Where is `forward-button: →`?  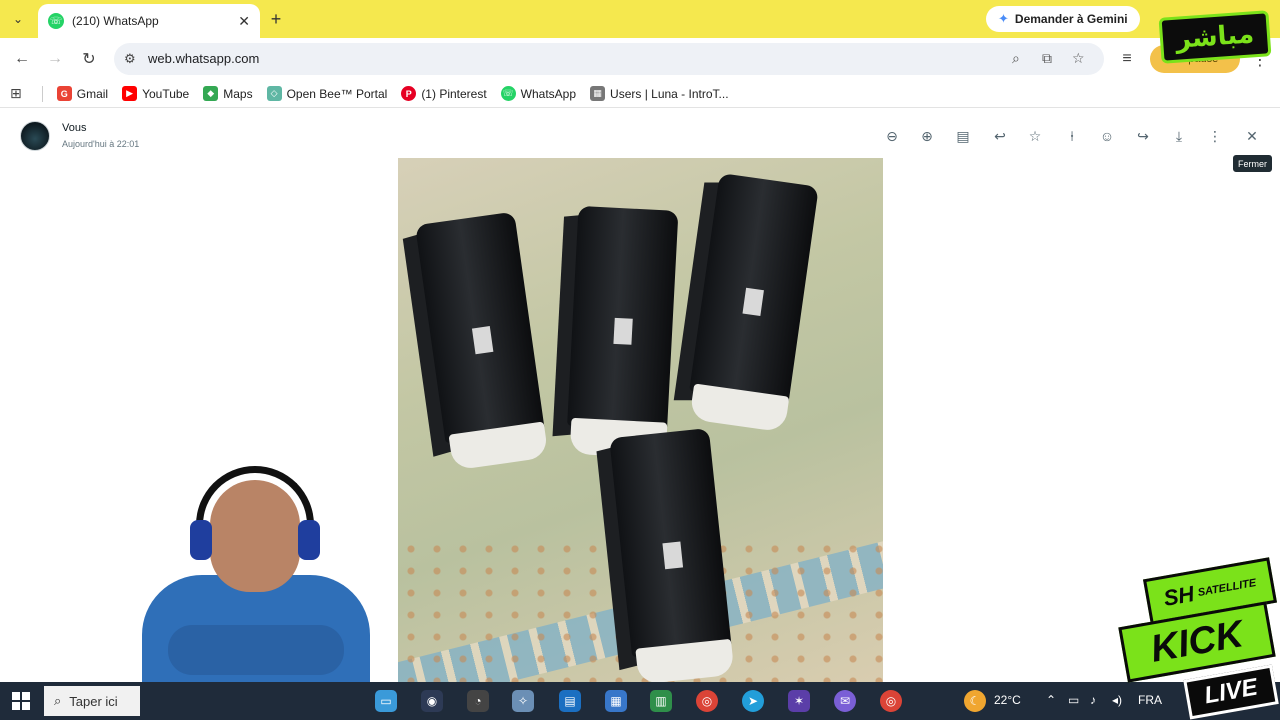
forward-button: → is located at coordinates (55, 59).